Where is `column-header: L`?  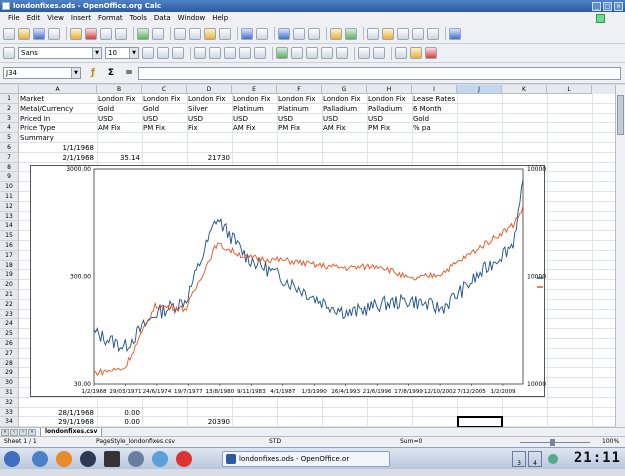 column-header: L is located at coordinates (569, 89).